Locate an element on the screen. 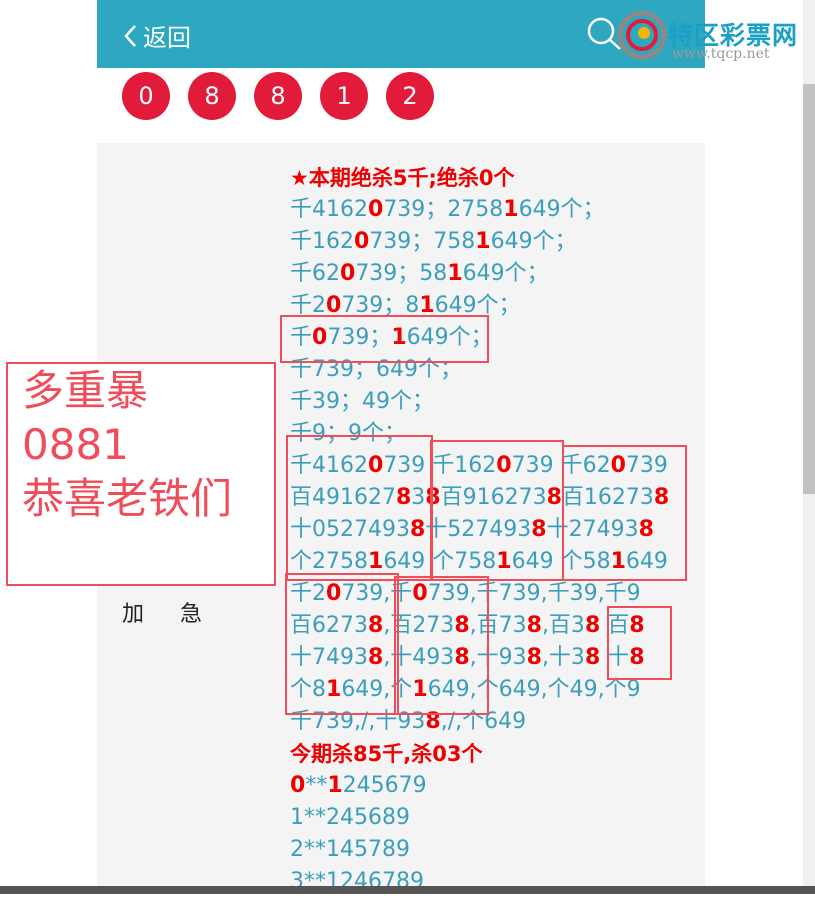  line-text: ,百3 is located at coordinates (563, 625).